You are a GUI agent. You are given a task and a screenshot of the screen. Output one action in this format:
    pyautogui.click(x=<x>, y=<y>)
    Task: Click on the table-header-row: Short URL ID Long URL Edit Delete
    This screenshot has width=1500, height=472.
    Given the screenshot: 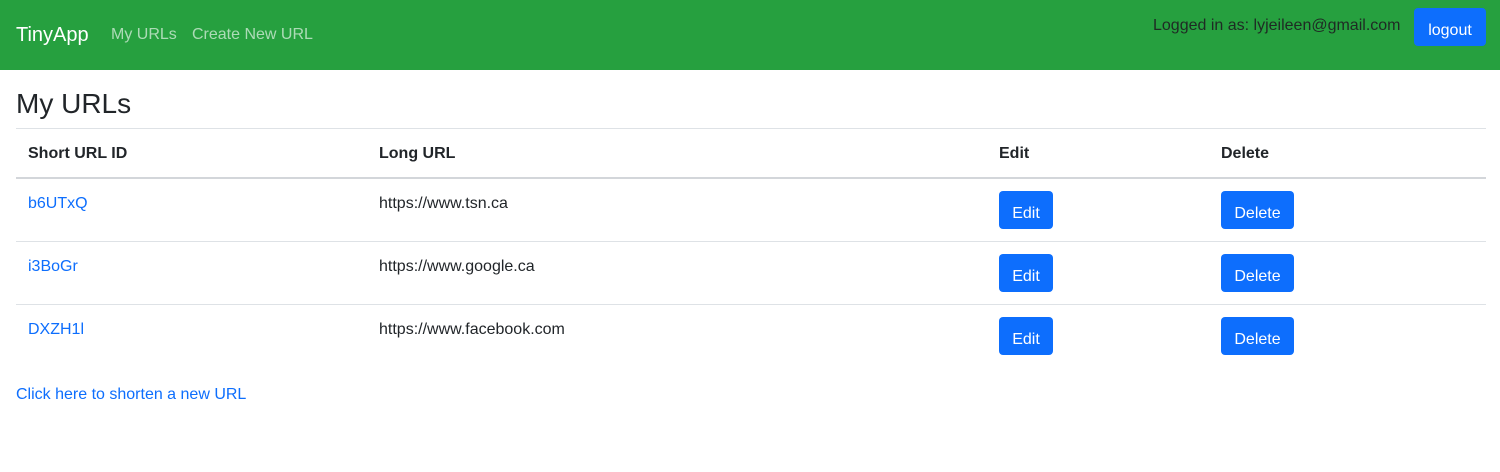 What is the action you would take?
    pyautogui.click(x=751, y=154)
    